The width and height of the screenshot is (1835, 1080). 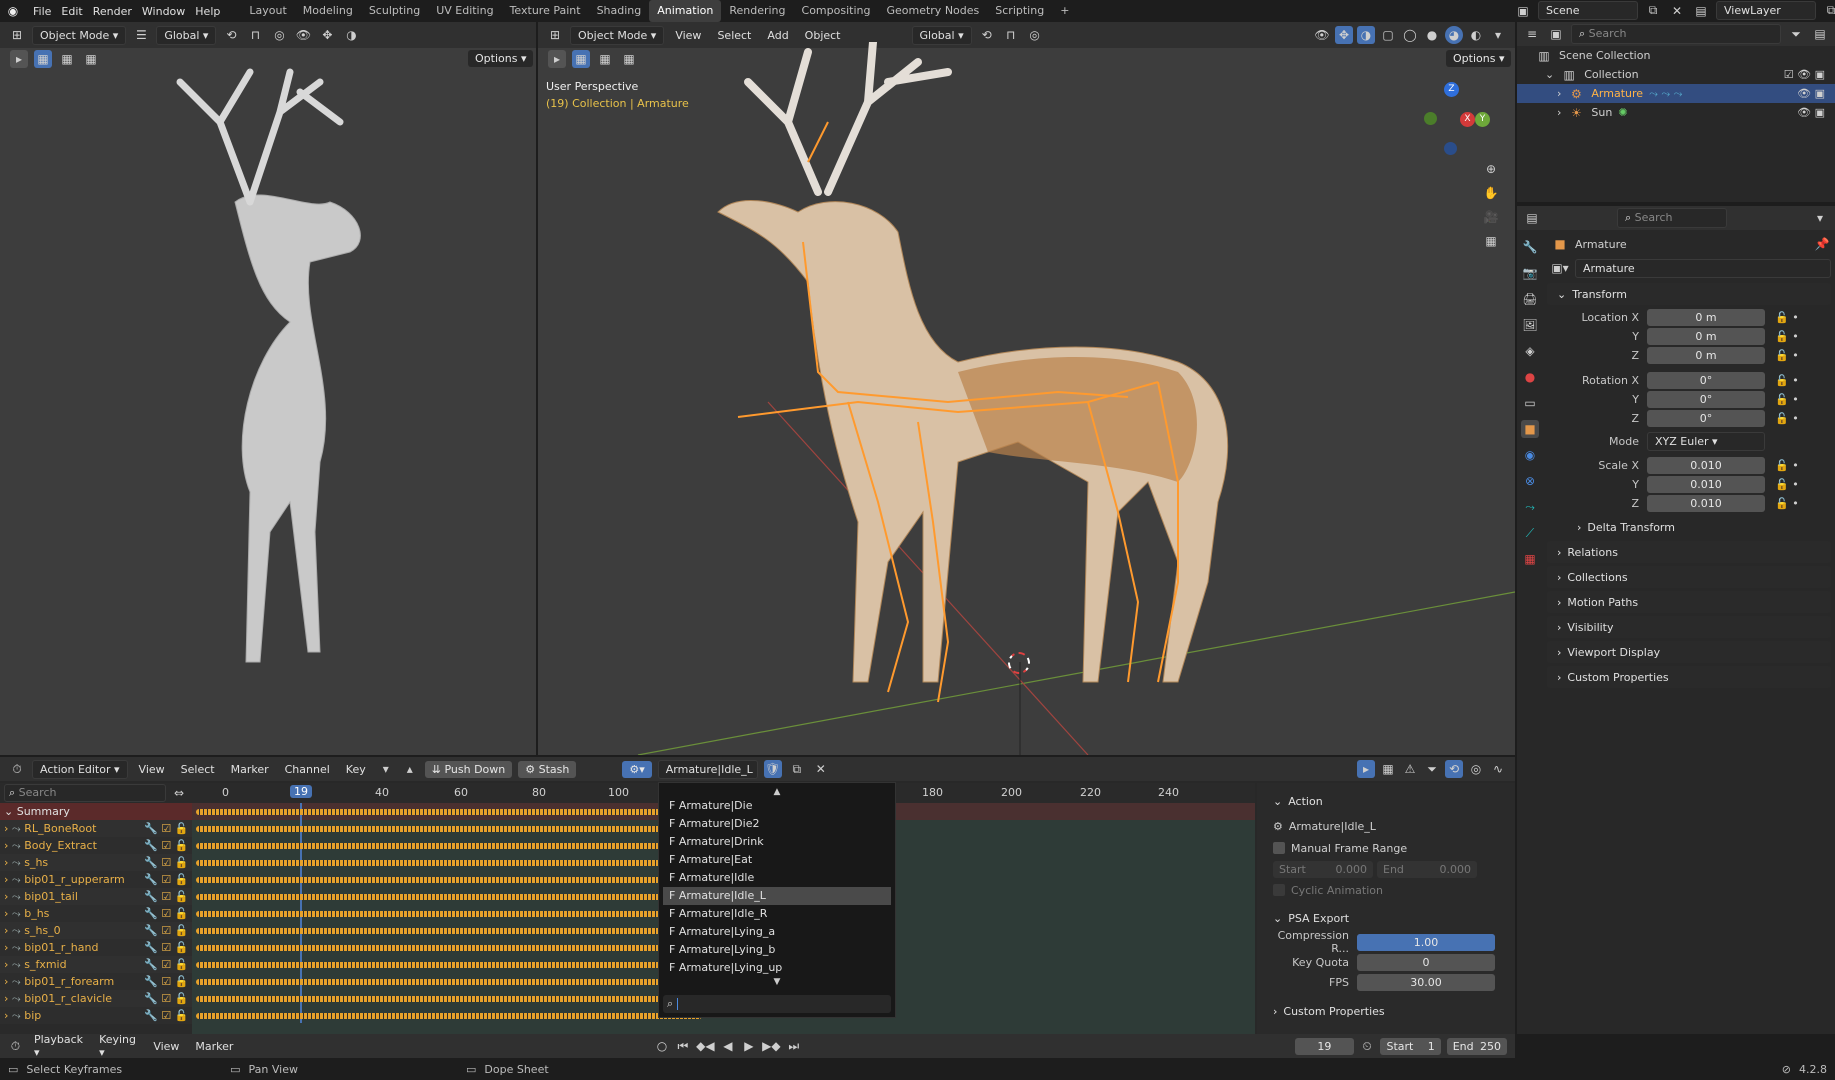 What do you see at coordinates (777, 842) in the screenshot?
I see `action-list-item: F Armature|Drink` at bounding box center [777, 842].